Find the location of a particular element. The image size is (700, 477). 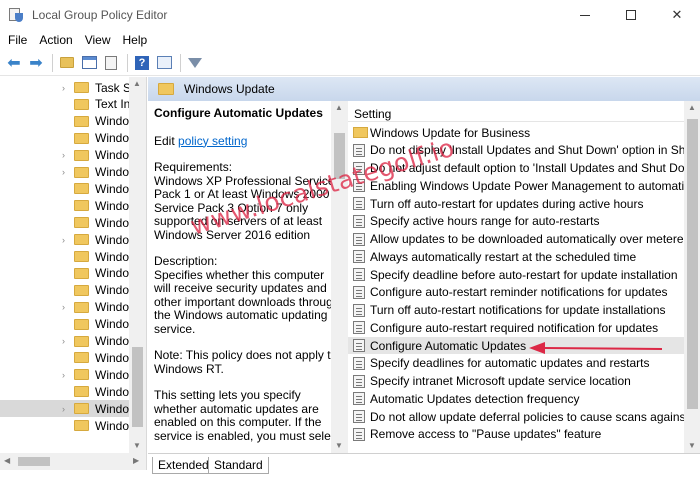

settings-scrollbar: ▲ ▼ is located at coordinates (692, 277).